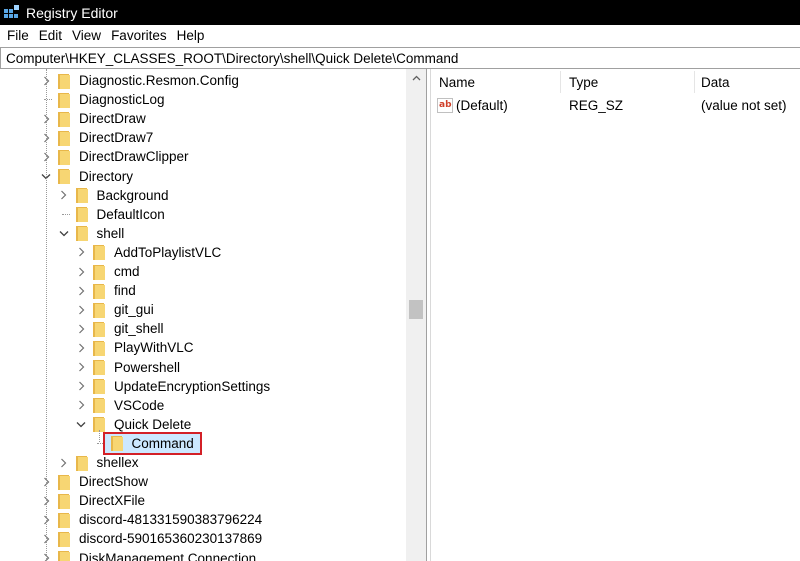  I want to click on value-type: REG_SZ, so click(596, 105).